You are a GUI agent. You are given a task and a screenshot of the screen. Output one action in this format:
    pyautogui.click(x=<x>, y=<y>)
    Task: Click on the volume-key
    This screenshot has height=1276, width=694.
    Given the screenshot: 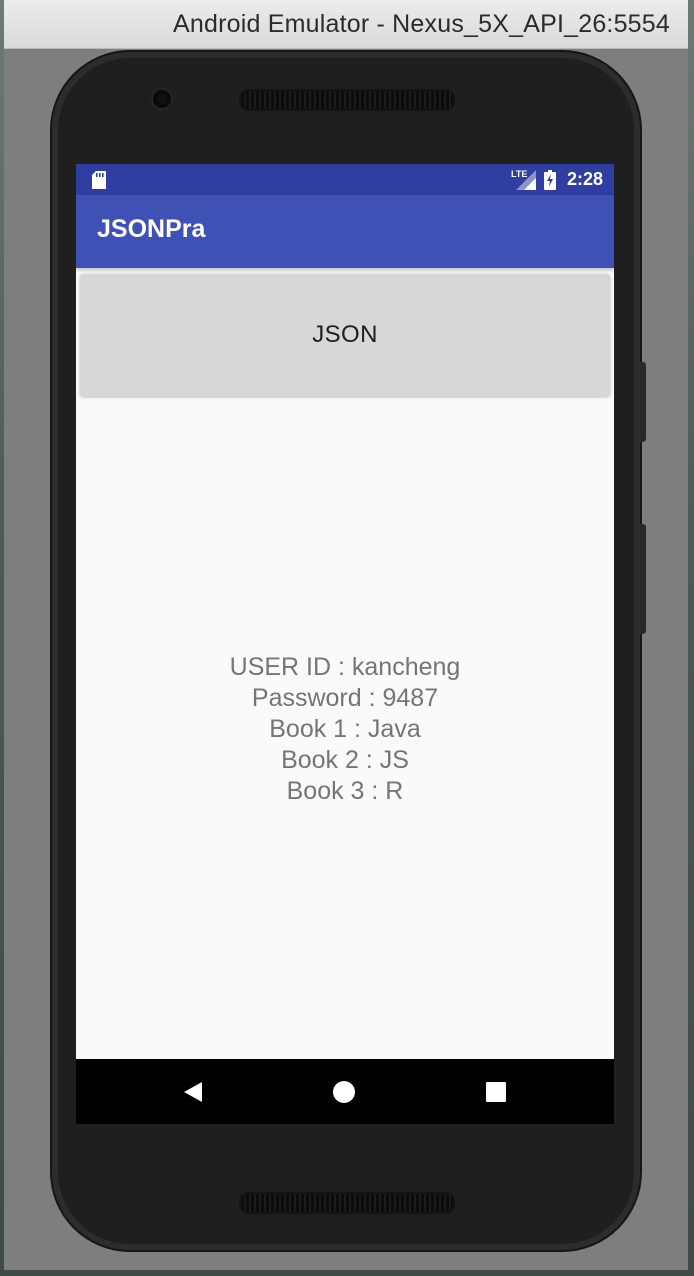 What is the action you would take?
    pyautogui.click(x=643, y=579)
    